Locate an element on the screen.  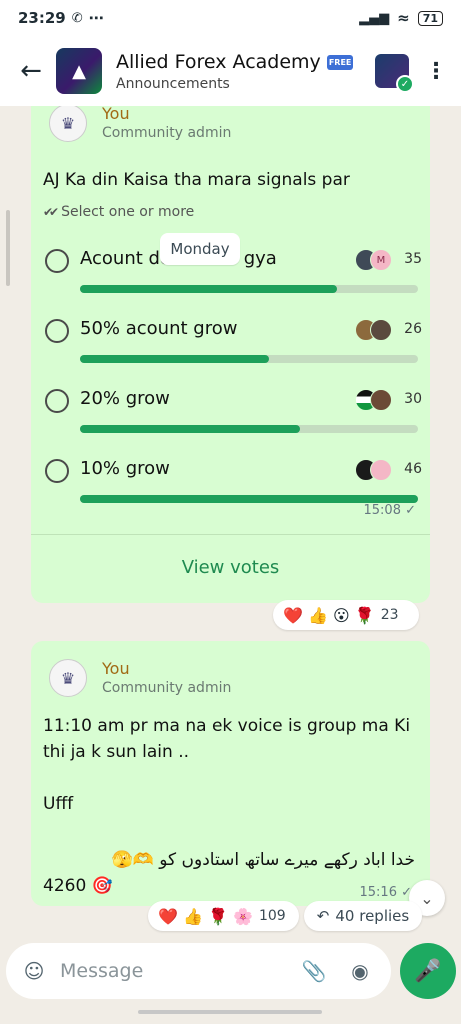
message-composer: ☺ Message 📎 ◉ is located at coordinates (198, 971).